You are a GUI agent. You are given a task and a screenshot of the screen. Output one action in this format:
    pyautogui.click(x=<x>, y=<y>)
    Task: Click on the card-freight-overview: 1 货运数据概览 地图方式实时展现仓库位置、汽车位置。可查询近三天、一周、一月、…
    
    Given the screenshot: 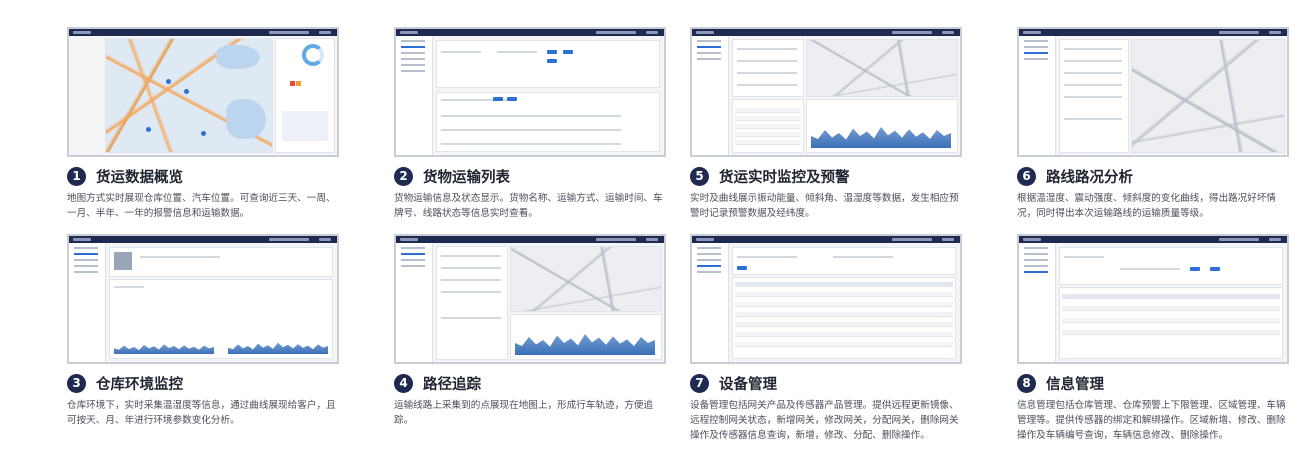 What is the action you would take?
    pyautogui.click(x=203, y=124)
    